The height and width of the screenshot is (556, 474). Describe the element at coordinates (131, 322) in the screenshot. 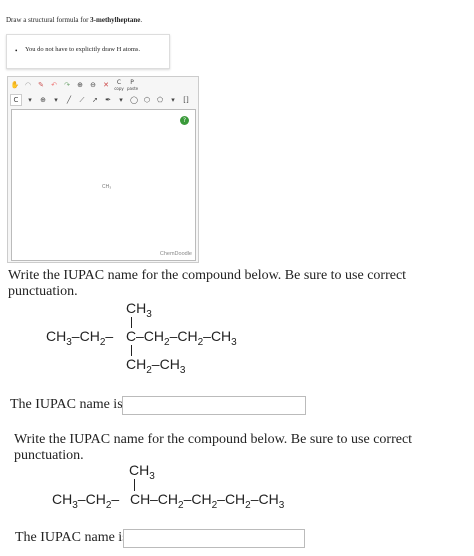

I see `q2-bond-top` at that location.